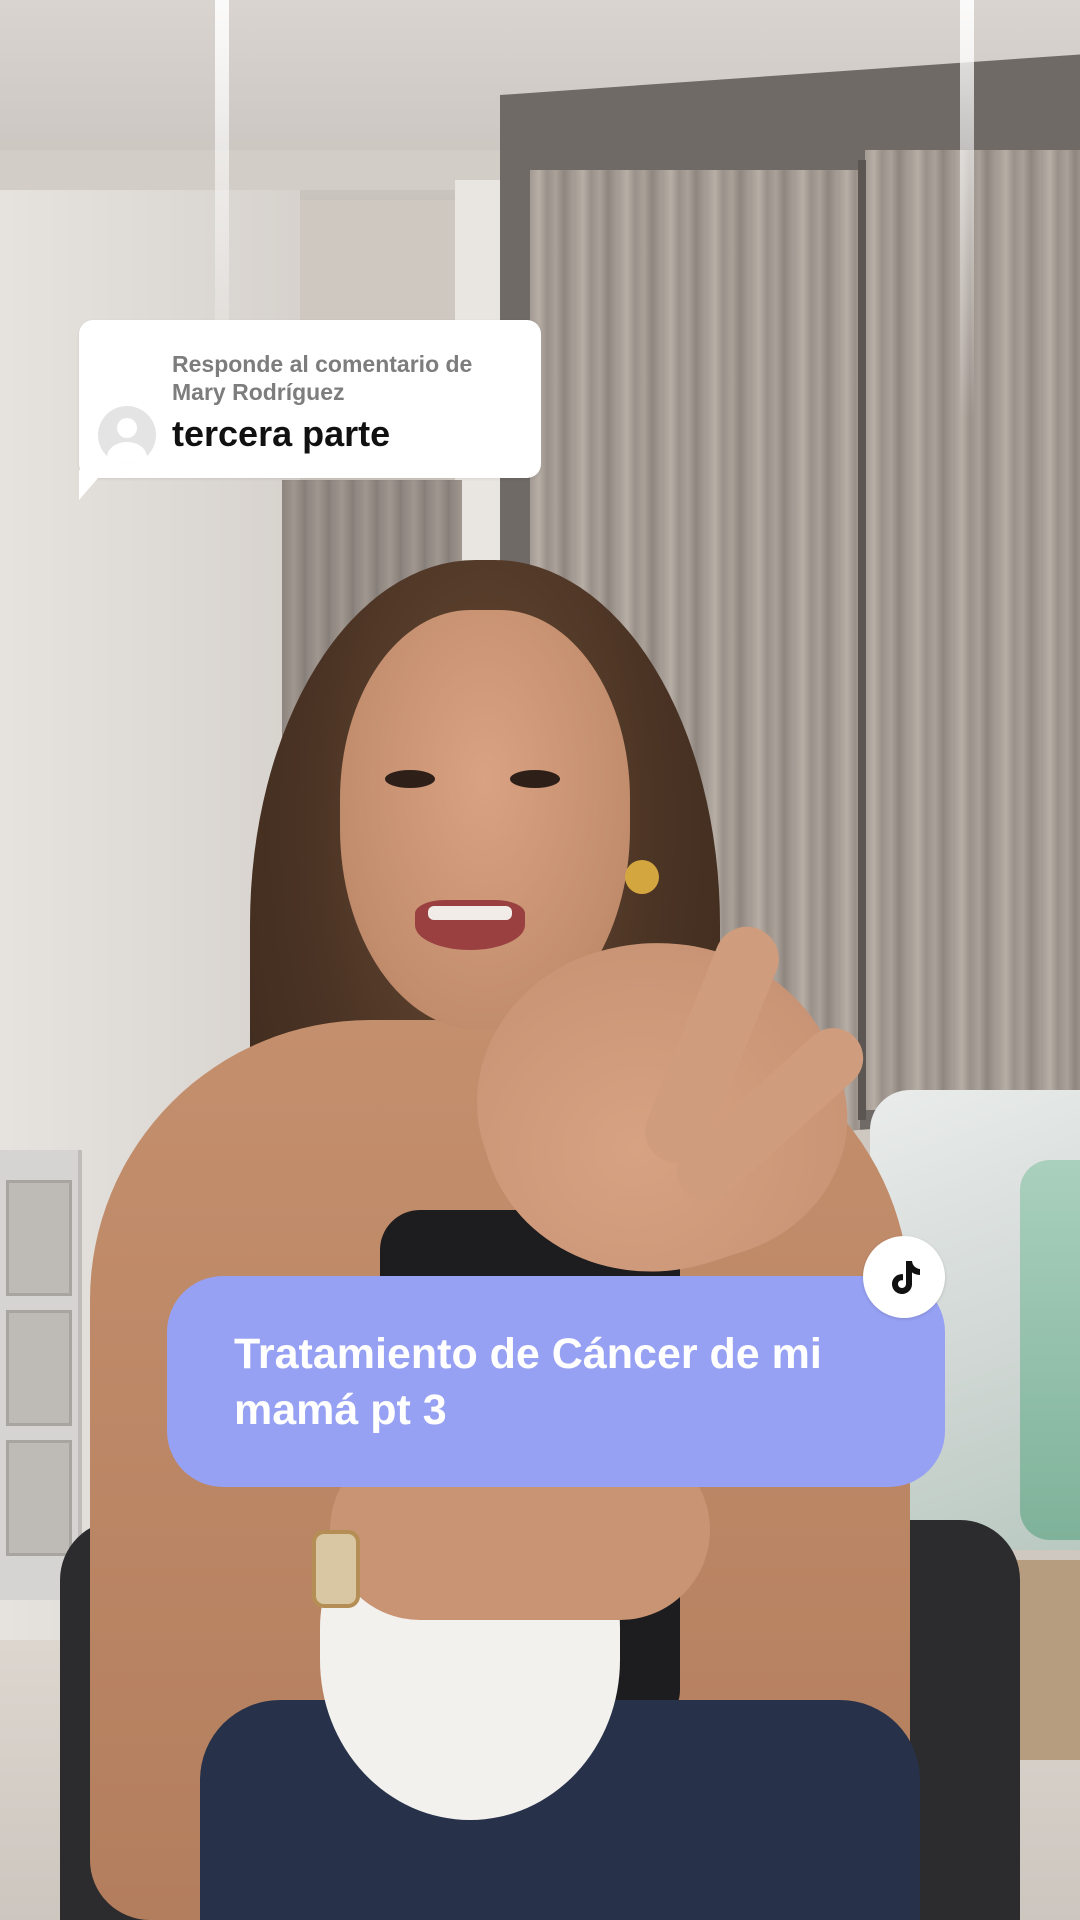 The image size is (1080, 1920). I want to click on gold-earring, so click(642, 877).